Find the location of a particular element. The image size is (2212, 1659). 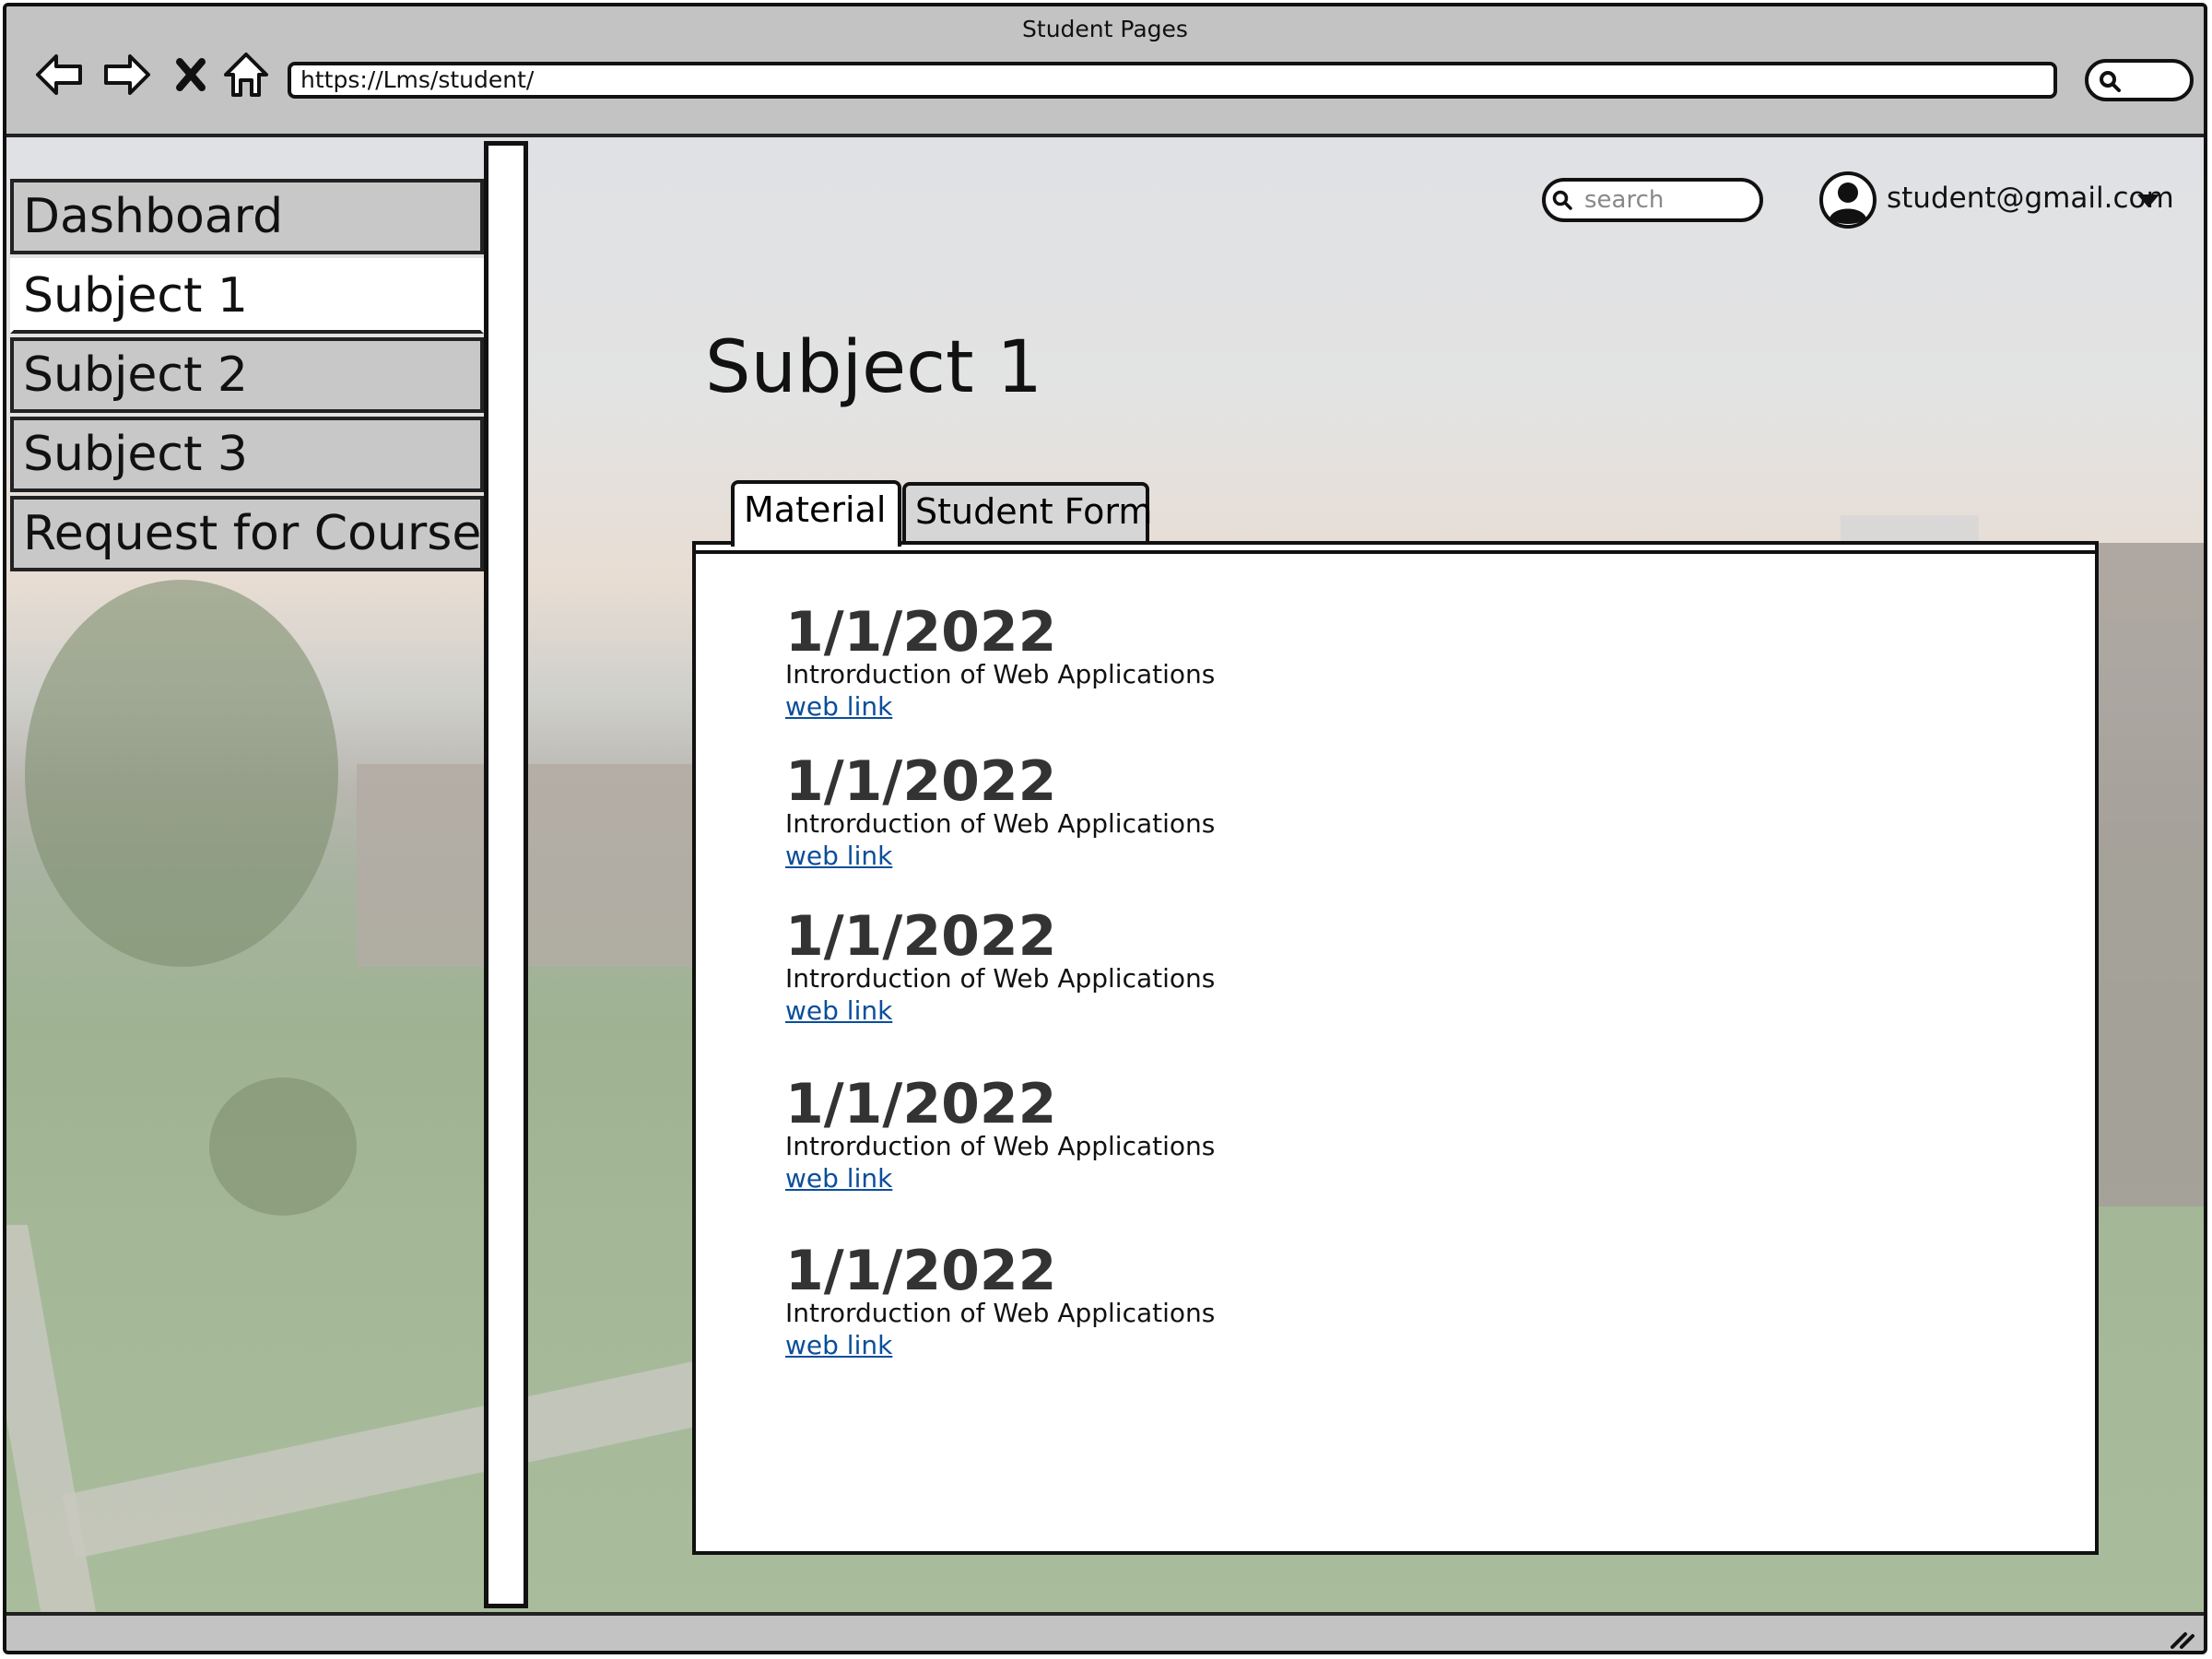

address-bar: https://Lms/student/ is located at coordinates (1172, 80).